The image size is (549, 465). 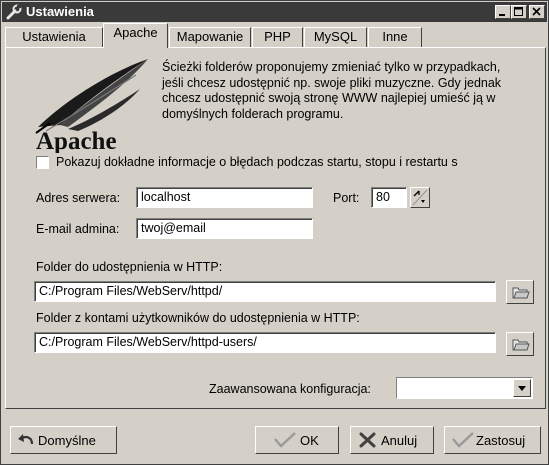 I want to click on detailed-errors-checkbox, so click(x=42, y=162).